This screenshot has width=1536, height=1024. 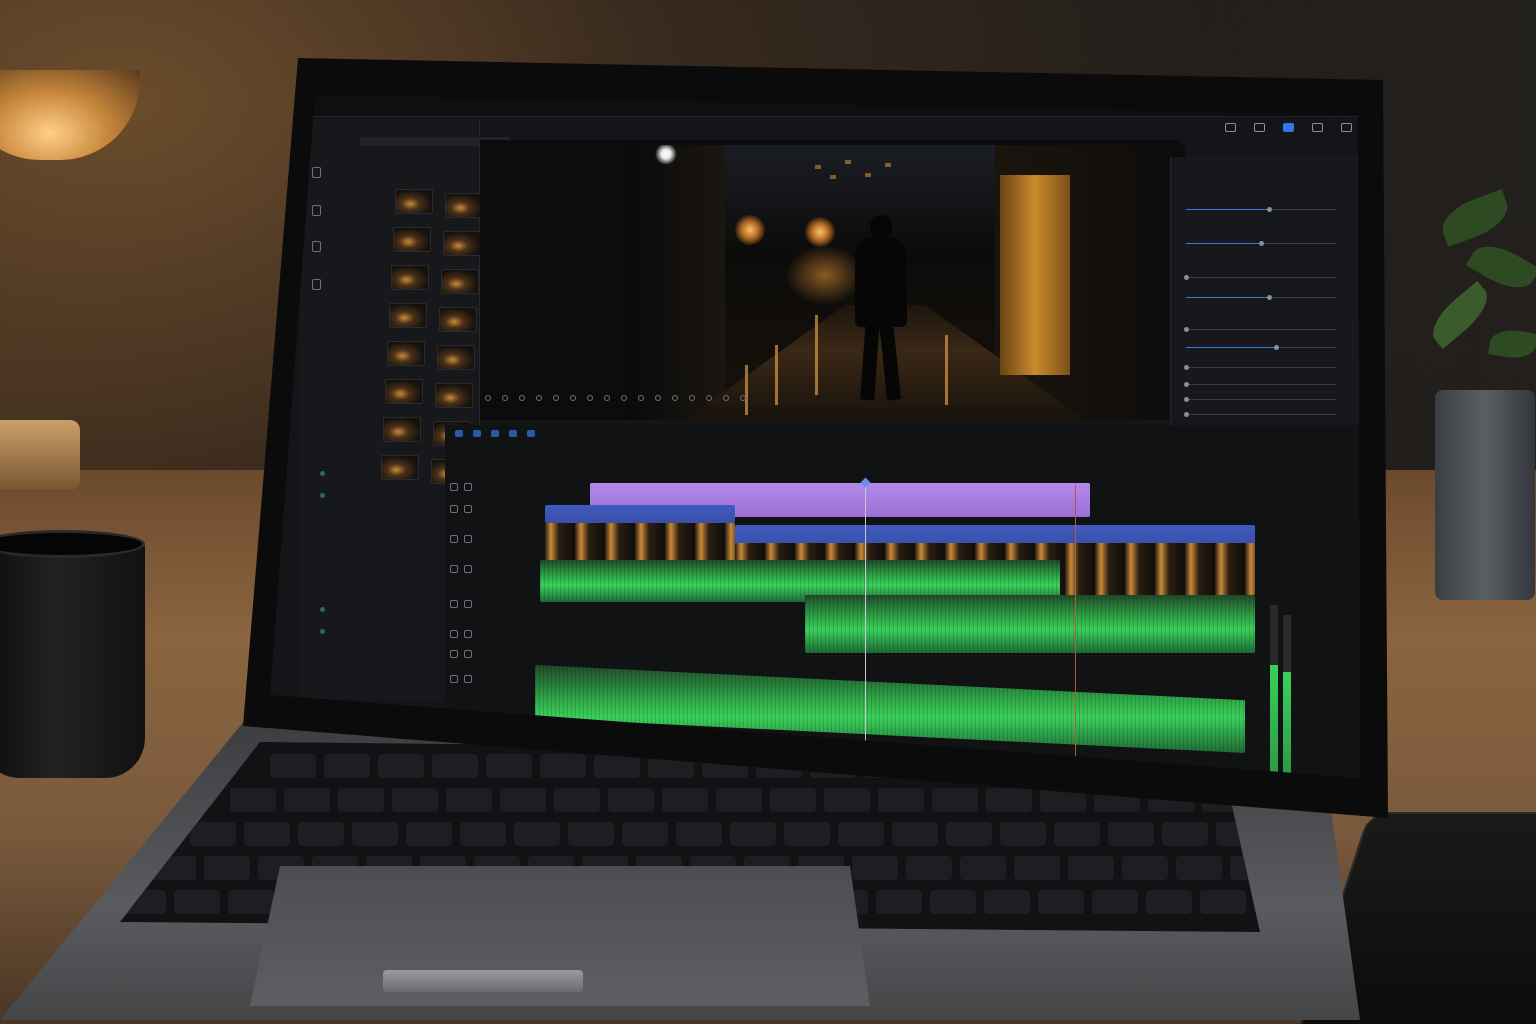 What do you see at coordinates (321, 210) in the screenshot?
I see `nav-item-clip` at bounding box center [321, 210].